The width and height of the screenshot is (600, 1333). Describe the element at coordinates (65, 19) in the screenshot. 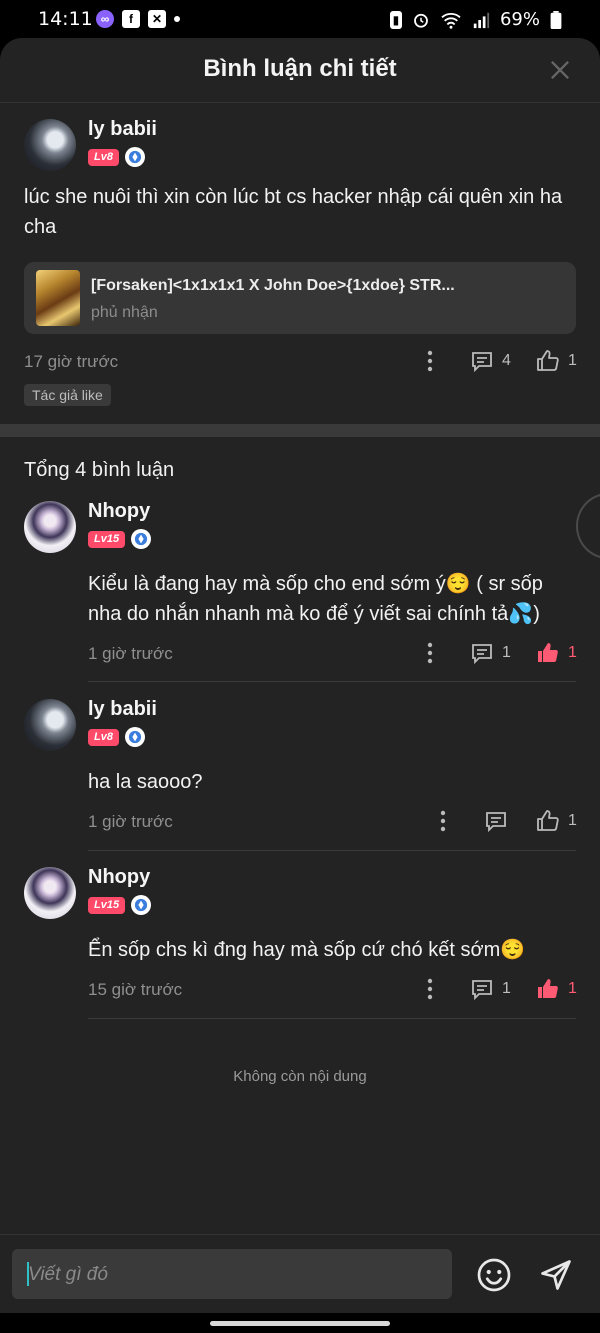

I see `status-time: 14:11` at that location.